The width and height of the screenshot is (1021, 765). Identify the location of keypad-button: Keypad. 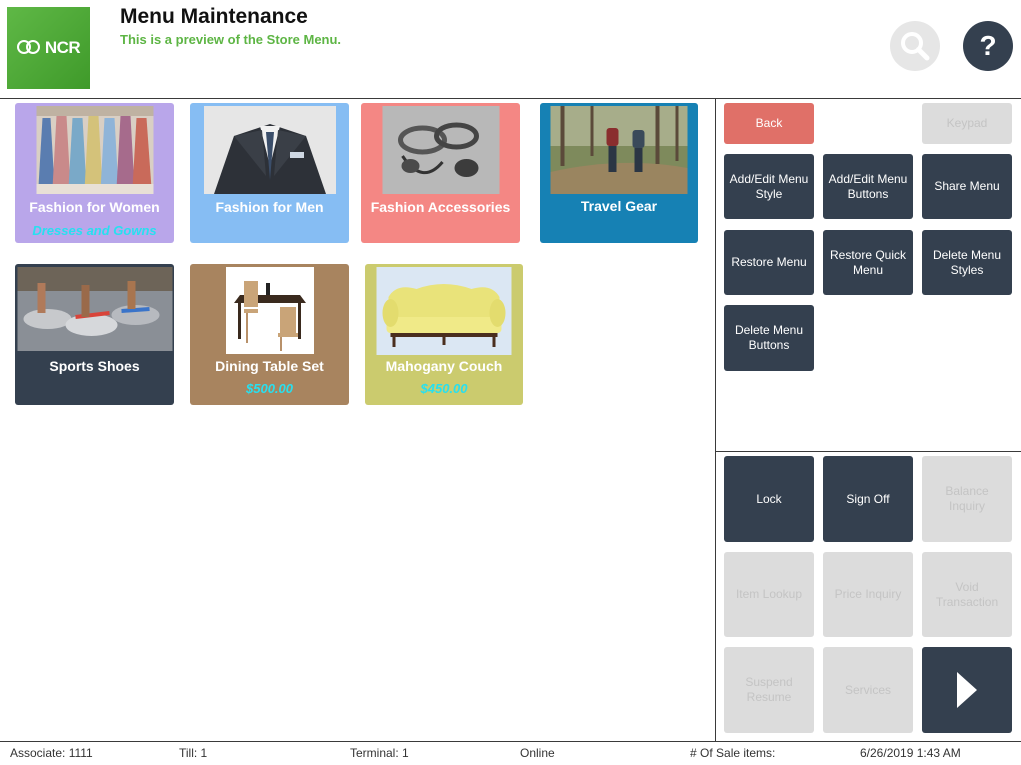
(967, 123).